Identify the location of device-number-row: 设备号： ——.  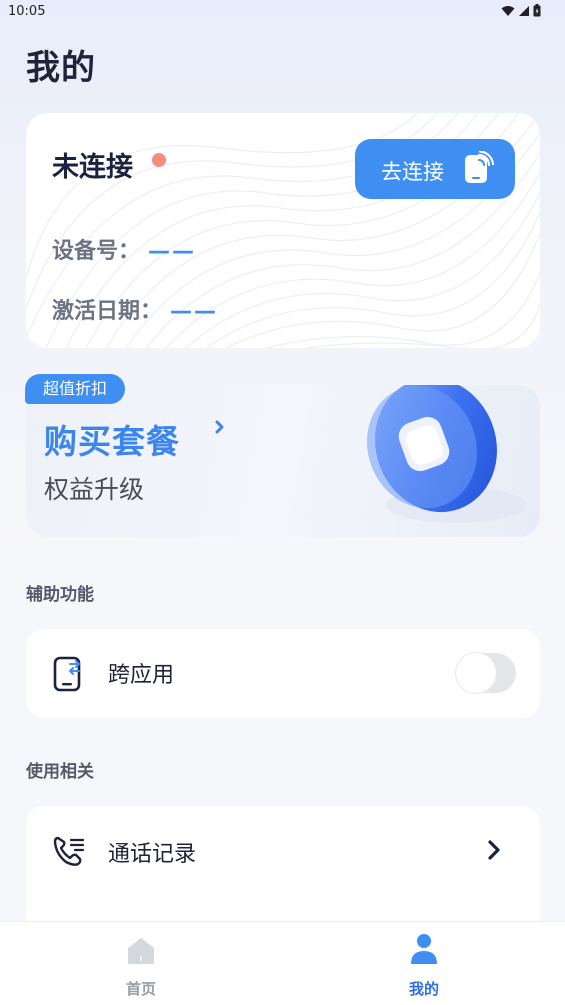
(124, 249).